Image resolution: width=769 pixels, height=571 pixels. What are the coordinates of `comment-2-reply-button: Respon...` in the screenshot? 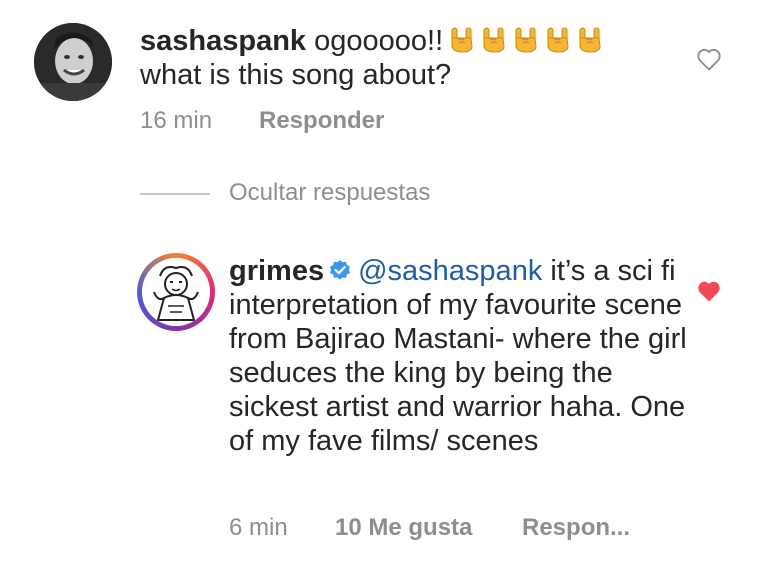 It's located at (576, 528).